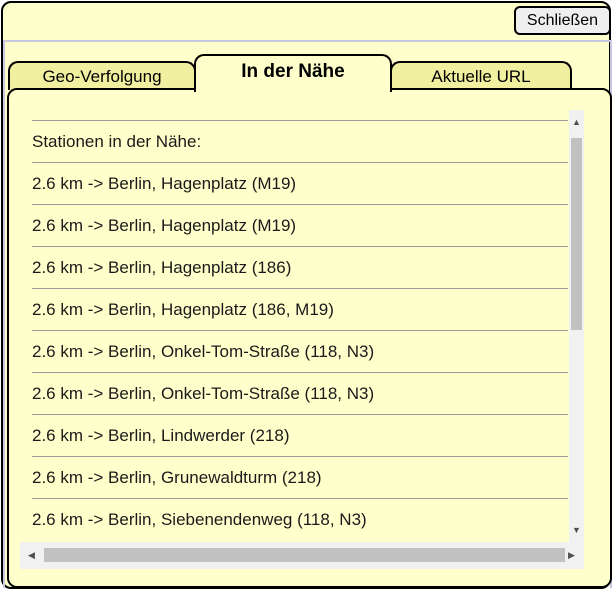  What do you see at coordinates (571, 555) in the screenshot?
I see `arrow-right-icon: ▶` at bounding box center [571, 555].